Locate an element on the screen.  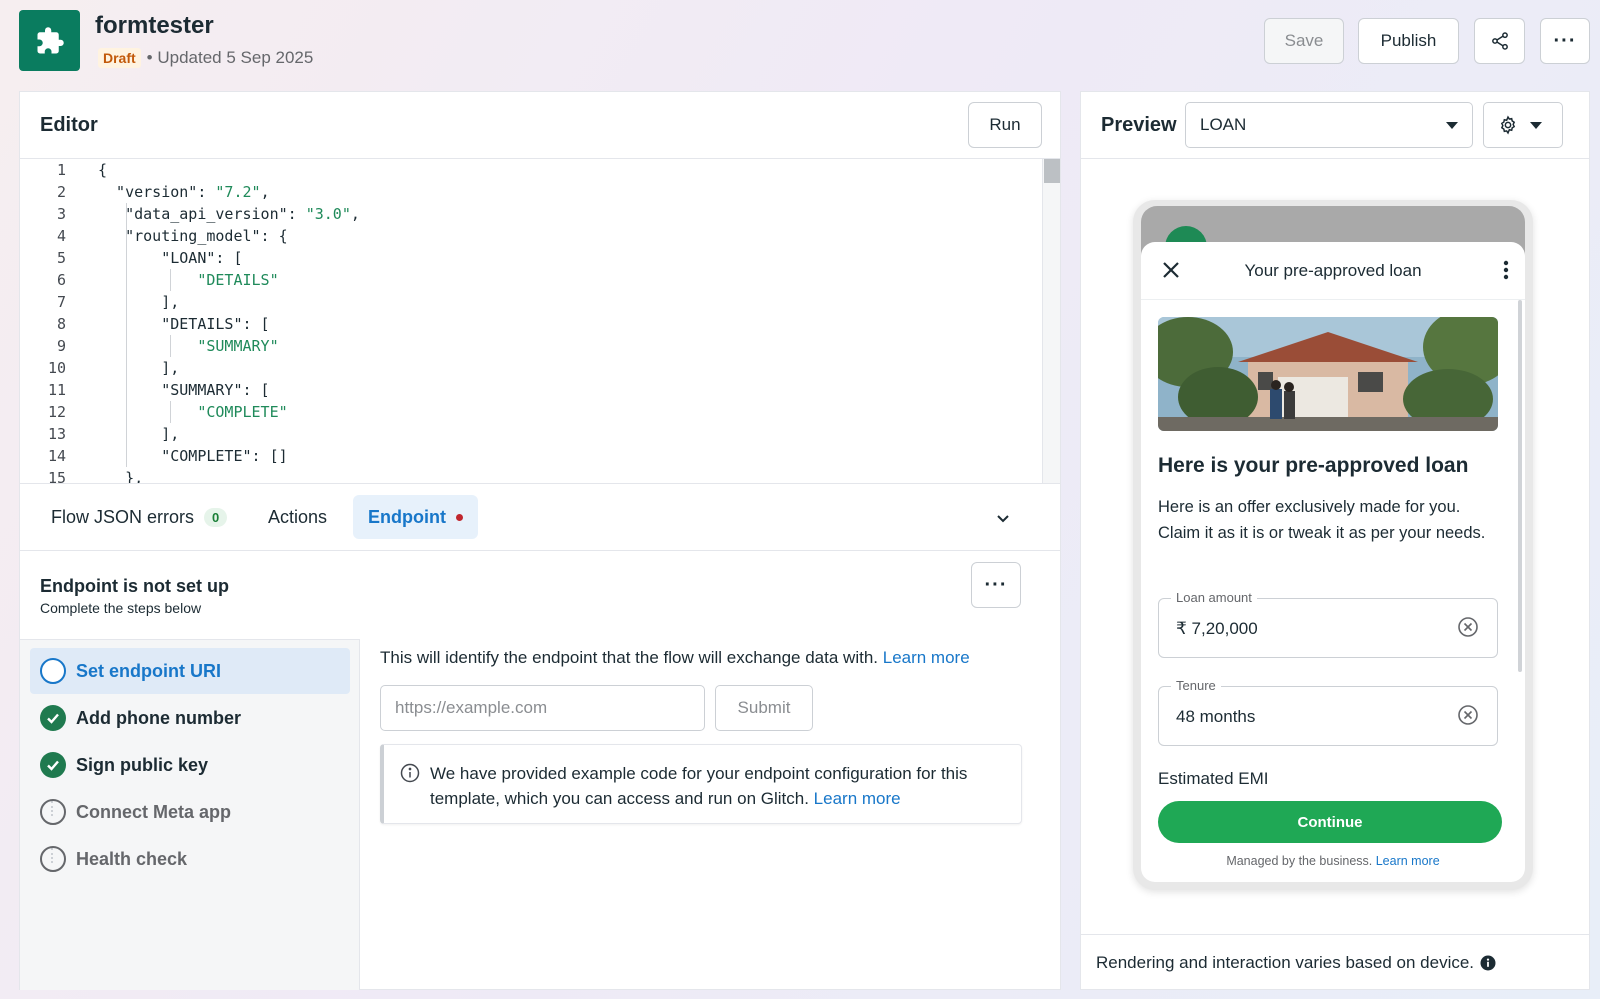
code-line: 6 "DETAILS" is located at coordinates (531, 280).